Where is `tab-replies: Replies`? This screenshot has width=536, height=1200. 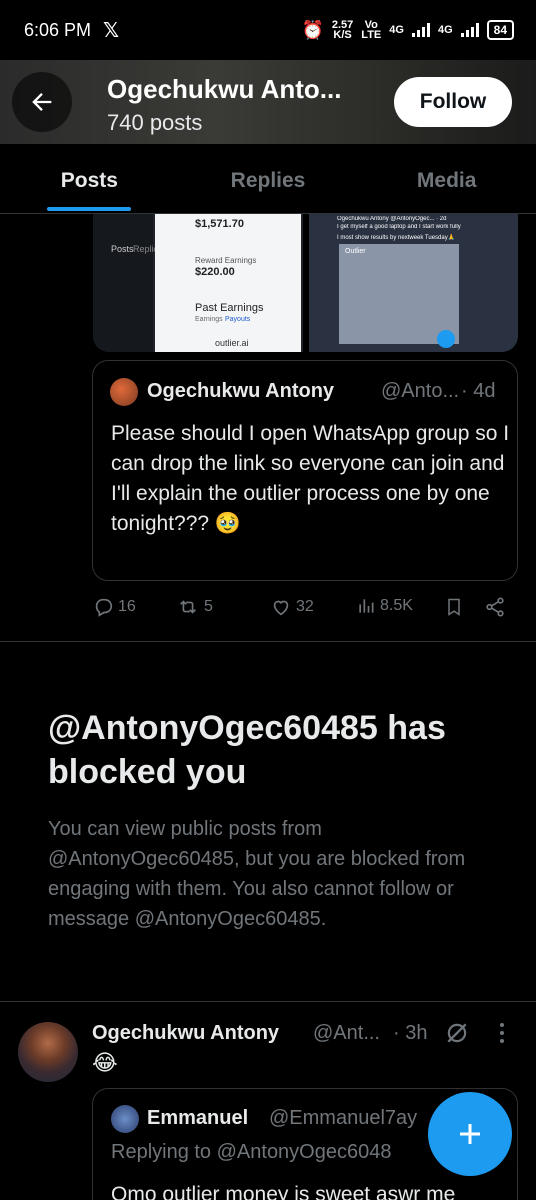 tab-replies: Replies is located at coordinates (268, 178).